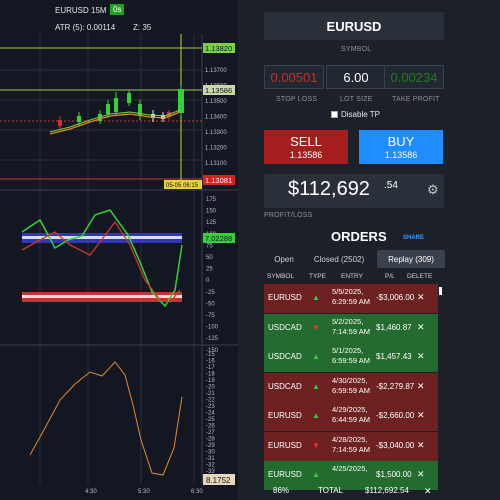  What do you see at coordinates (218, 238) in the screenshot?
I see `label-indicator: 7.02288` at bounding box center [218, 238].